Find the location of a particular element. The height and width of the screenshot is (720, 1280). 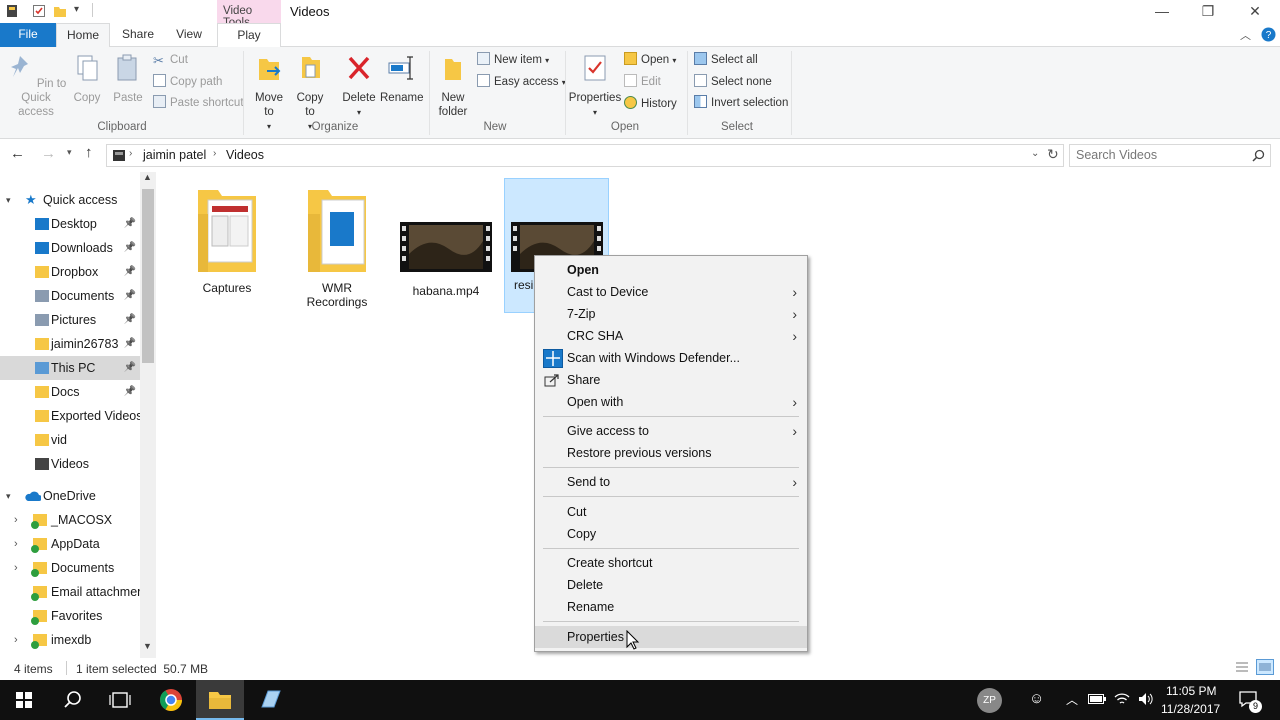

back-arrow-icon: ← is located at coordinates (17, 153).